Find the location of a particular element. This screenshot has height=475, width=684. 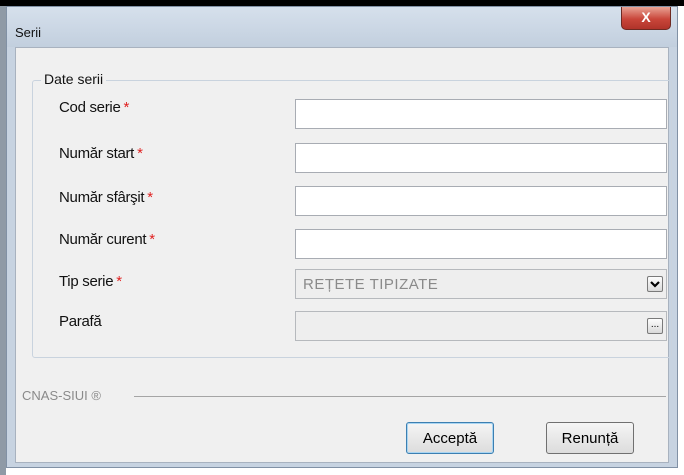

title-bar: Serii X is located at coordinates (342, 27).